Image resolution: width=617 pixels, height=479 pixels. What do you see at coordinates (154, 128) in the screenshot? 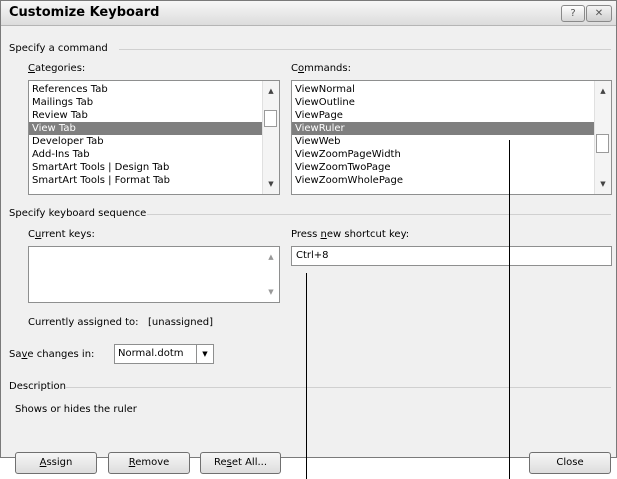
I see `list-item: View Tab` at bounding box center [154, 128].